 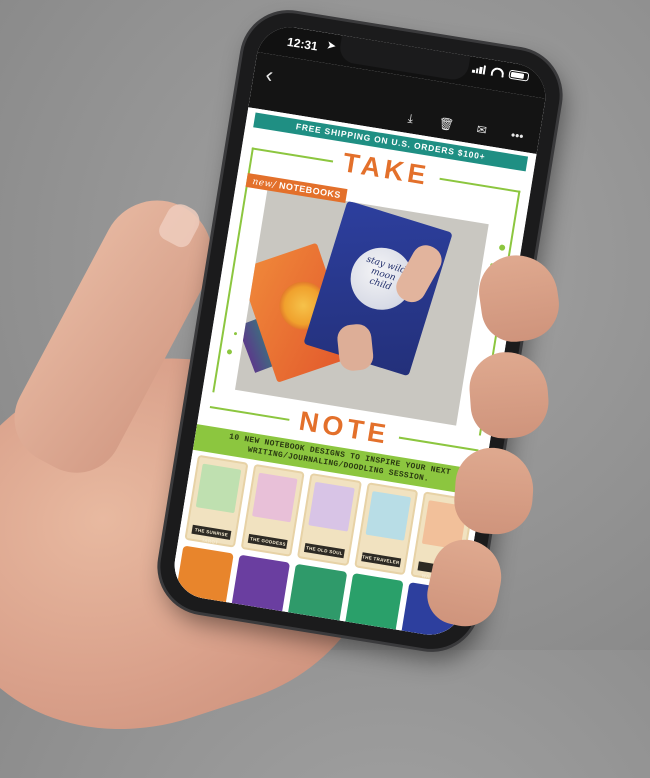 What do you see at coordinates (269, 75) in the screenshot?
I see `chevron-left-icon: ‹` at bounding box center [269, 75].